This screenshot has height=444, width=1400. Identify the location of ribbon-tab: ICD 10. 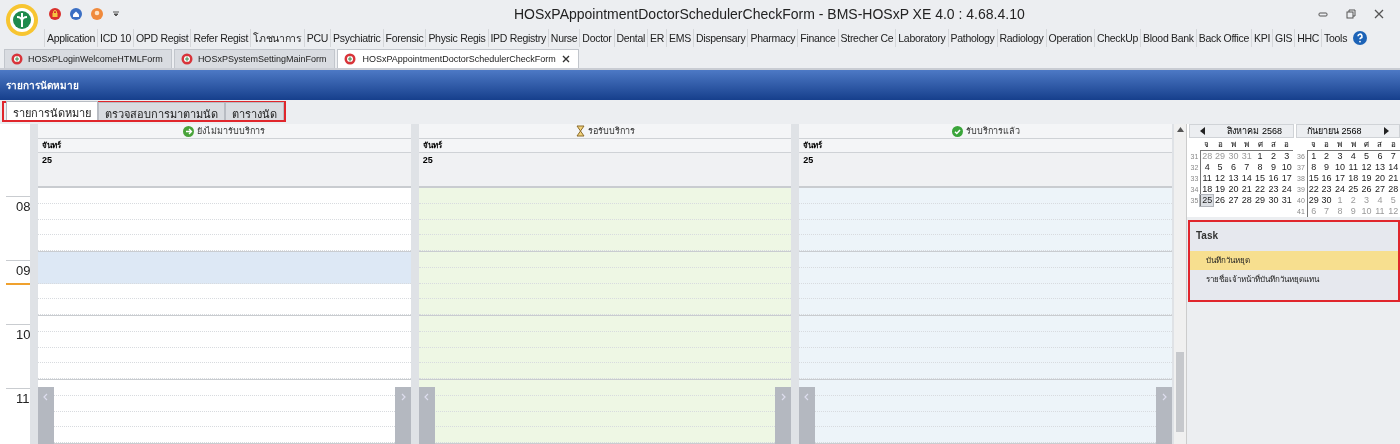
(115, 38).